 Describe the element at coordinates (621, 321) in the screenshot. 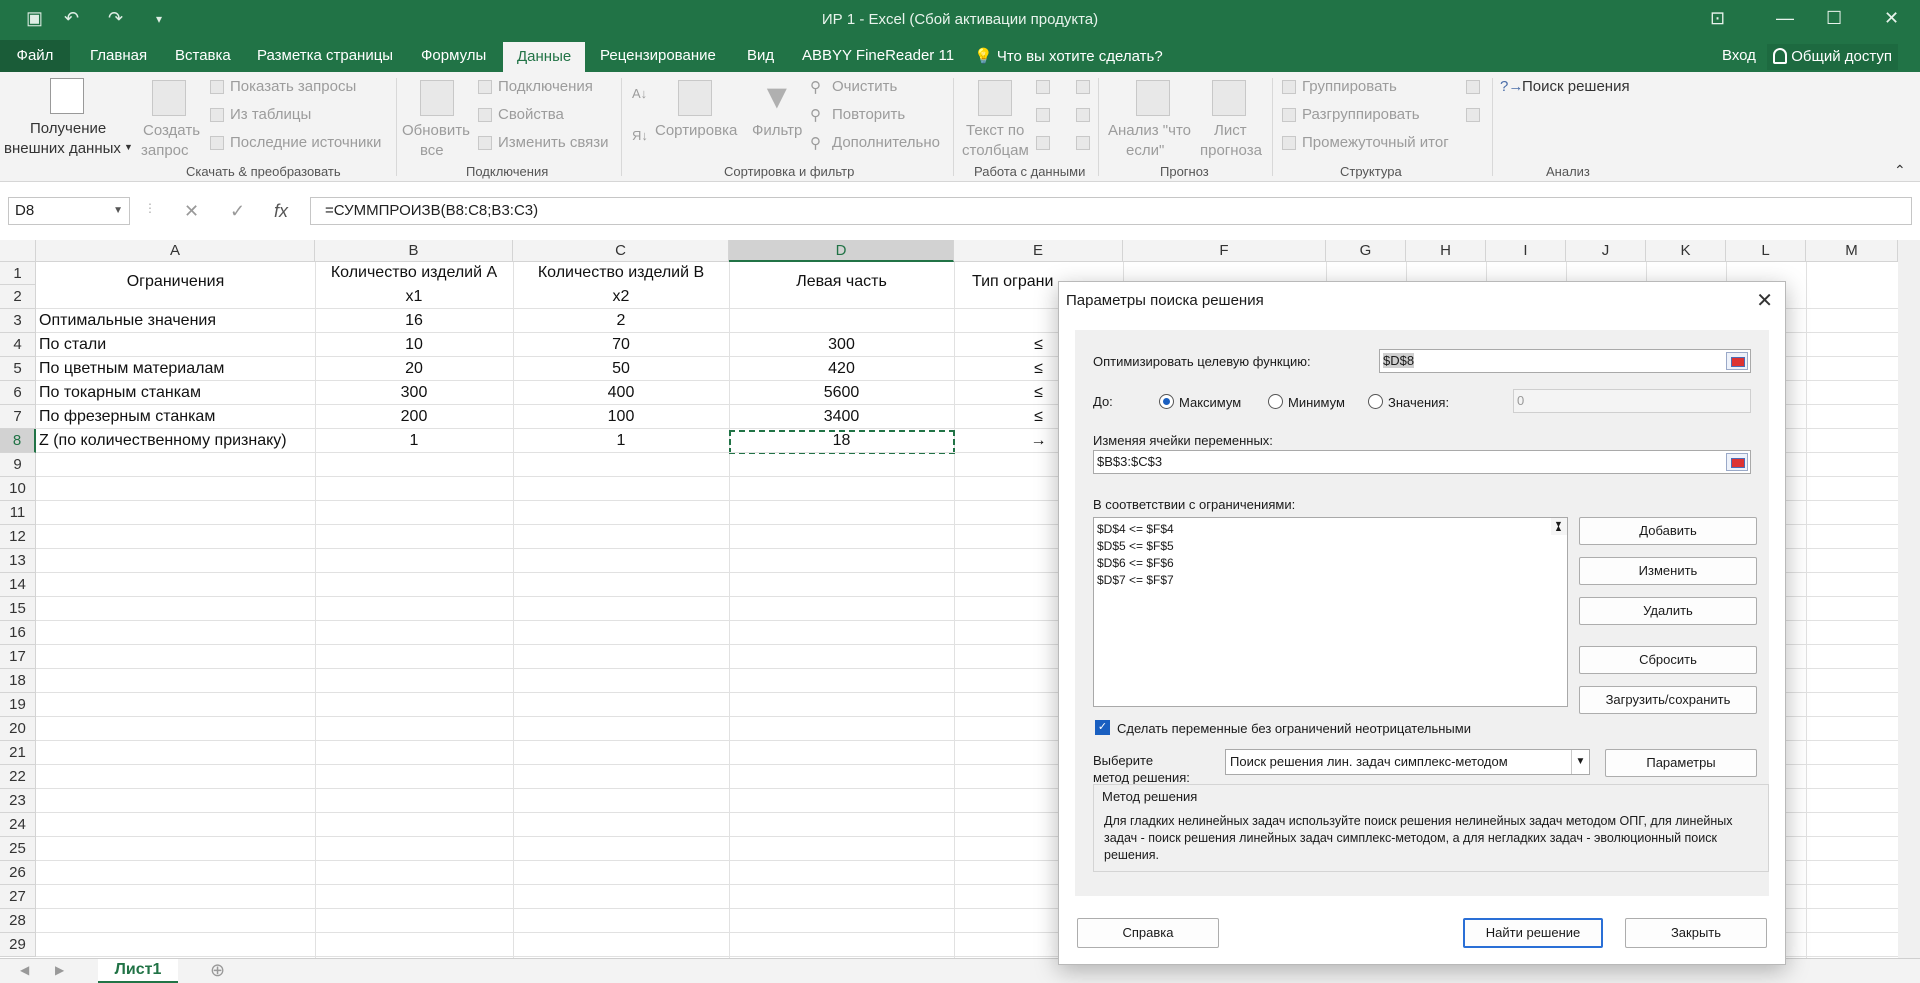

I see `cell-c3: 2` at that location.